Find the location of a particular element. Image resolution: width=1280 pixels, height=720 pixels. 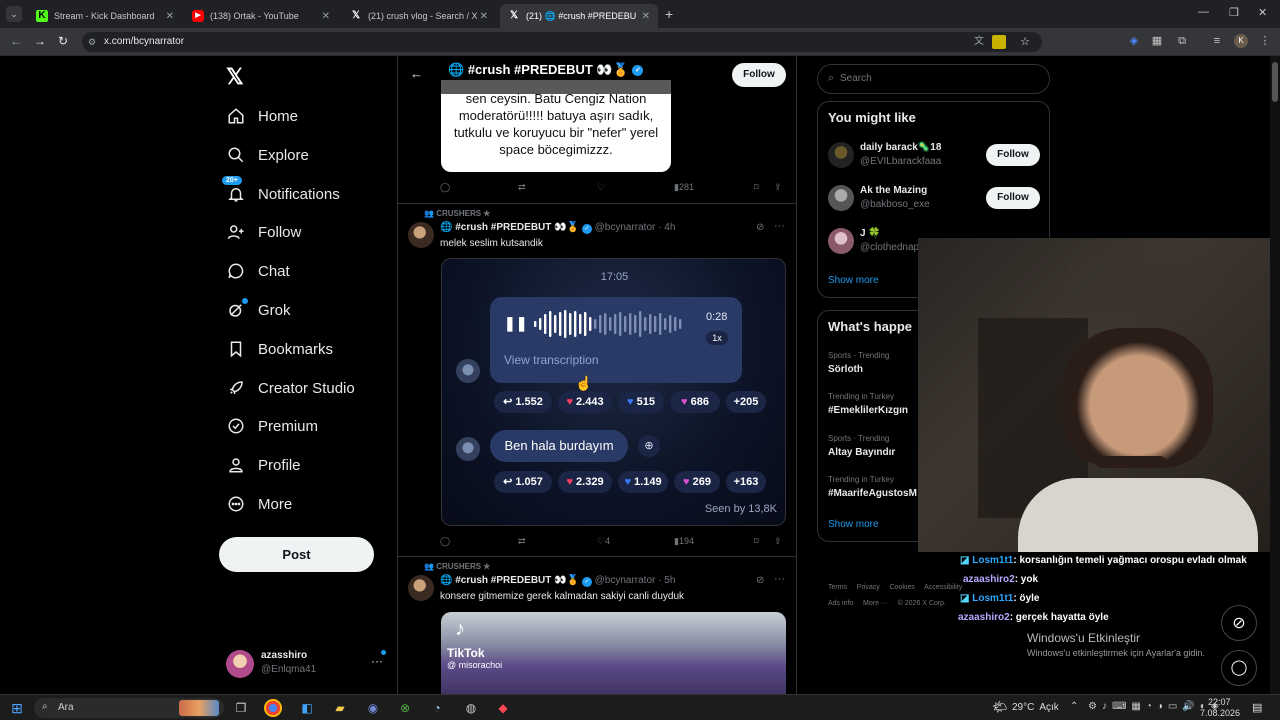

extension-icon: ◈ is located at coordinates (1134, 41).